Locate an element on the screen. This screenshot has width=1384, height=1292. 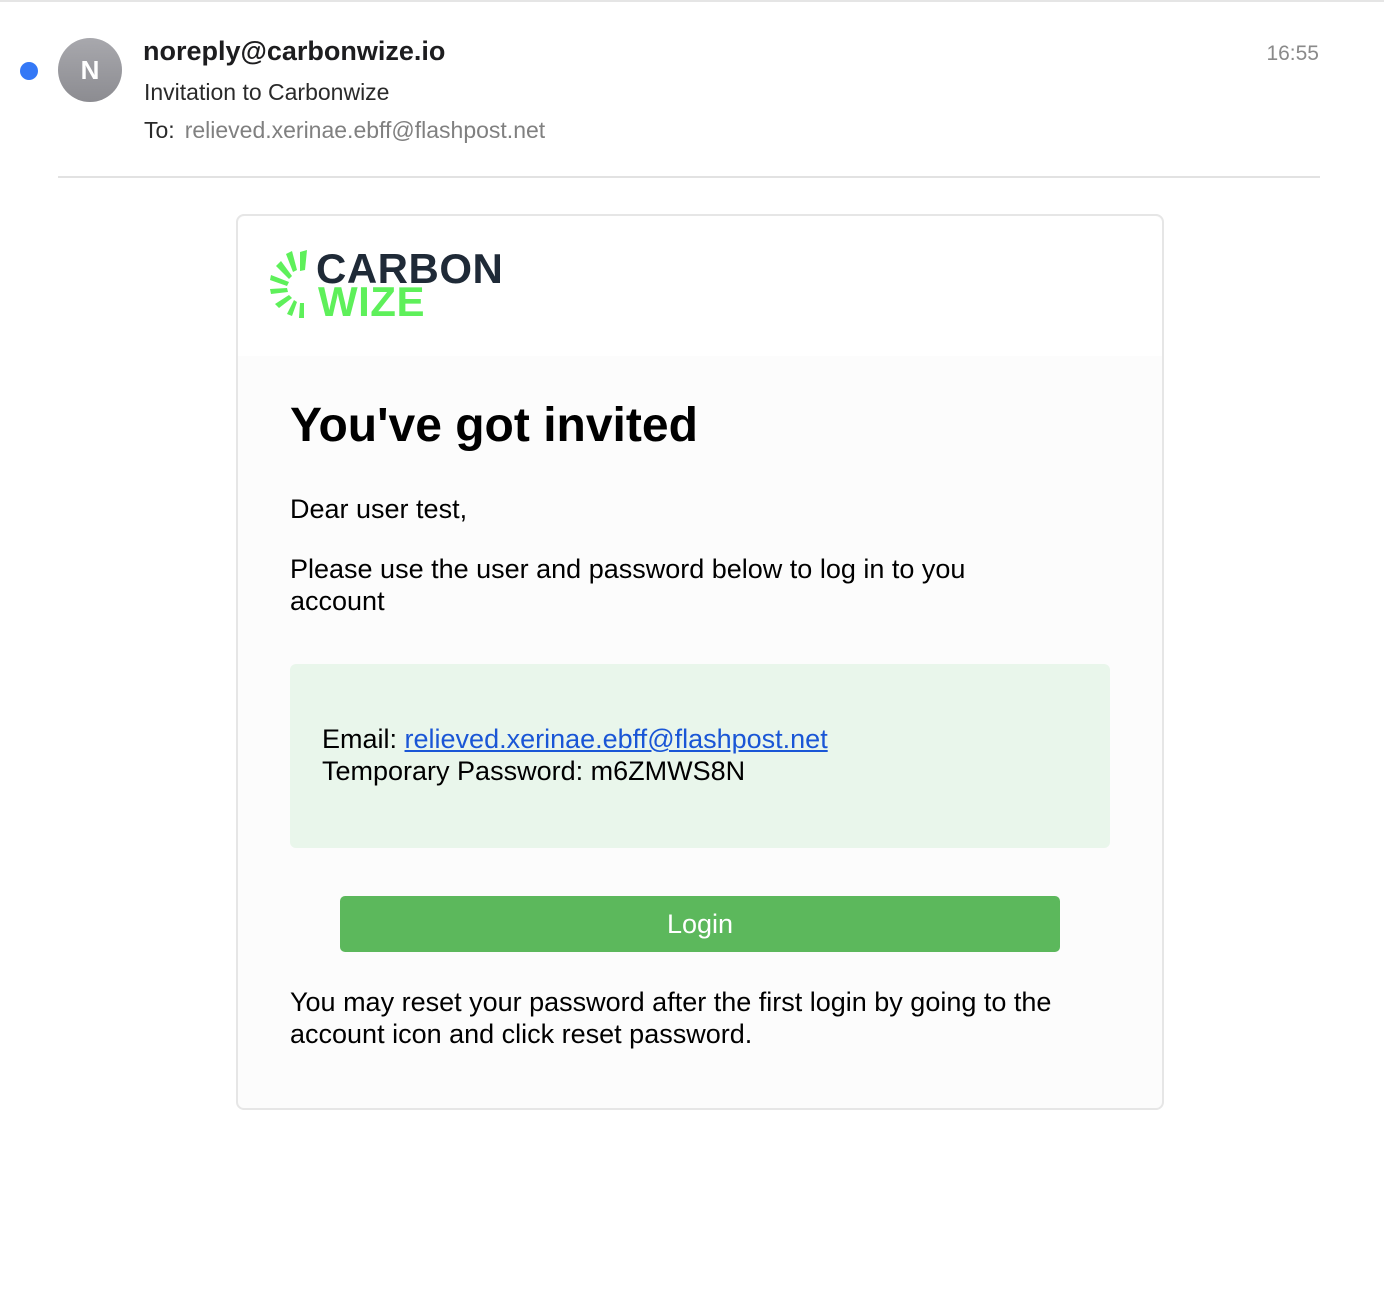
recipient-line: To: relieved.xerinae.ebff@flashpost.net is located at coordinates (344, 130).